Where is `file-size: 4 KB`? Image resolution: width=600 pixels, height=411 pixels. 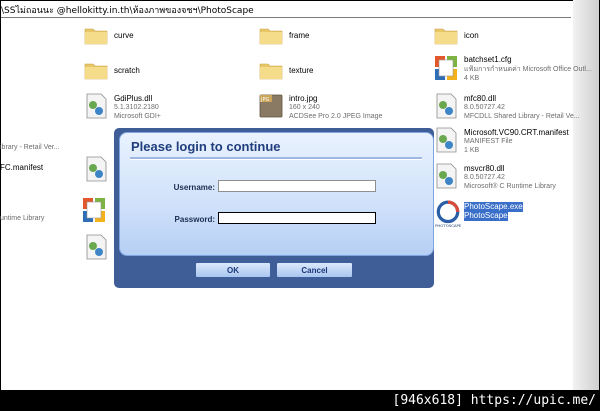 file-size: 4 KB is located at coordinates (472, 78).